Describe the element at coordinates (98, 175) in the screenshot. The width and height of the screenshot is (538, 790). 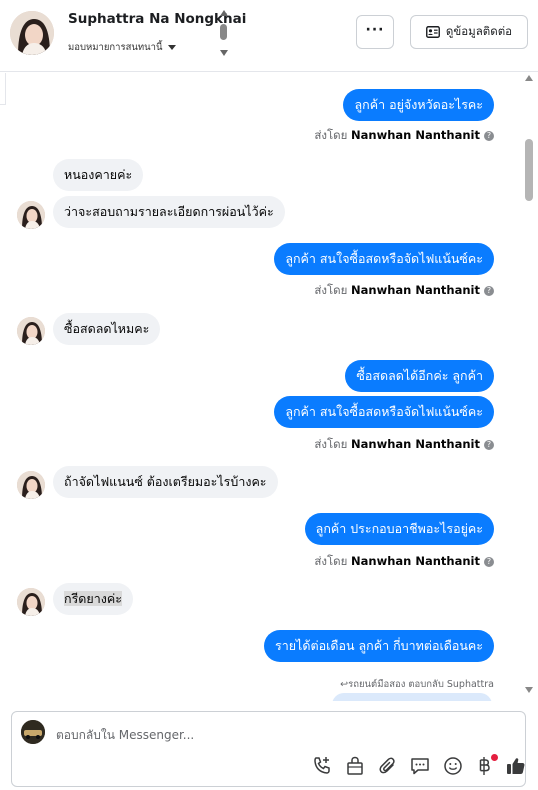
I see `message-incoming: หนองคายค่ะ` at that location.